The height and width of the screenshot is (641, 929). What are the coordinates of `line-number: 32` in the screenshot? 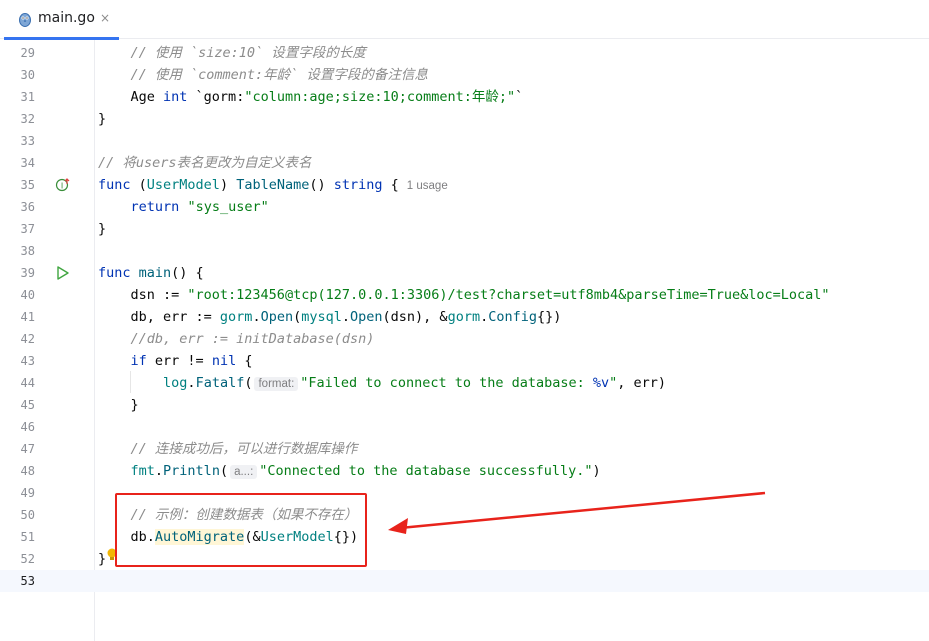 It's located at (27, 119).